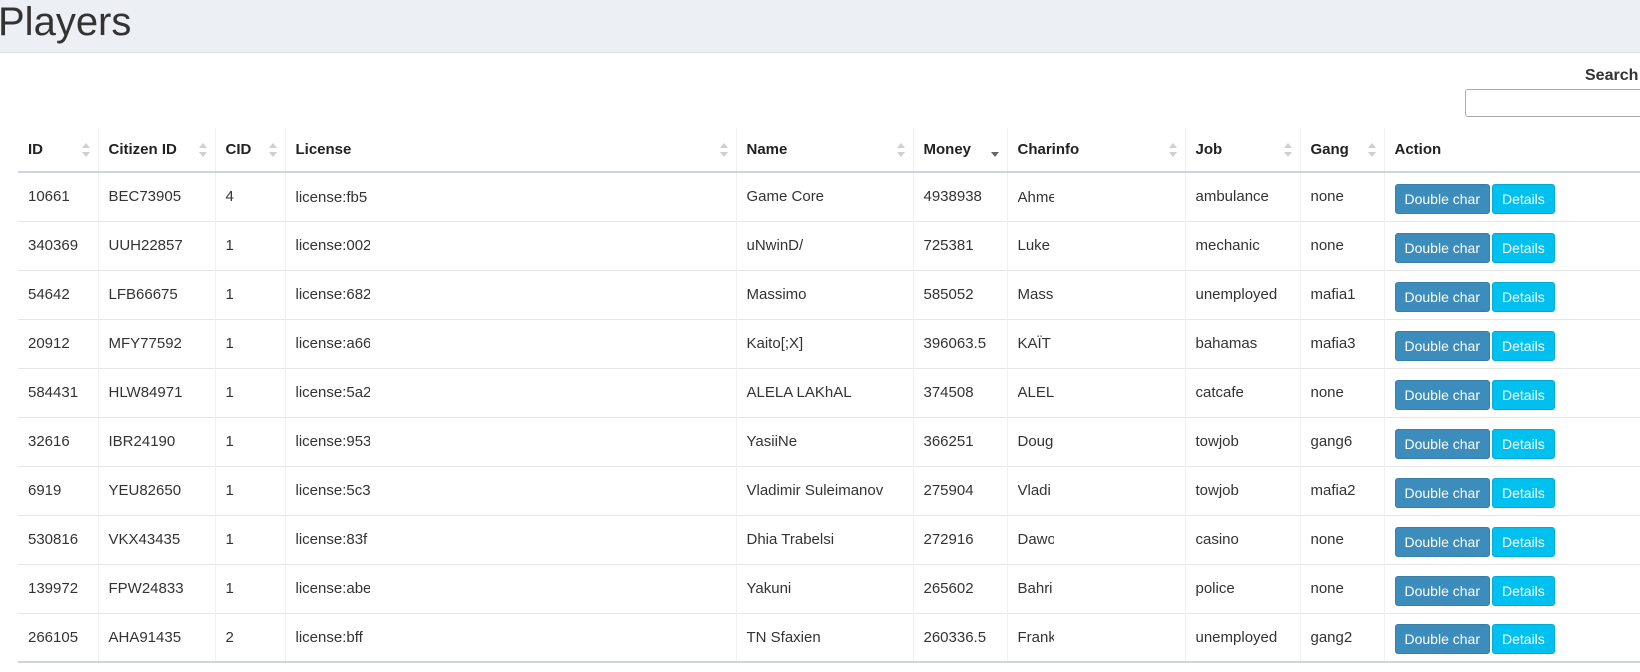  What do you see at coordinates (1236, 294) in the screenshot?
I see `cell-text: unemployed` at bounding box center [1236, 294].